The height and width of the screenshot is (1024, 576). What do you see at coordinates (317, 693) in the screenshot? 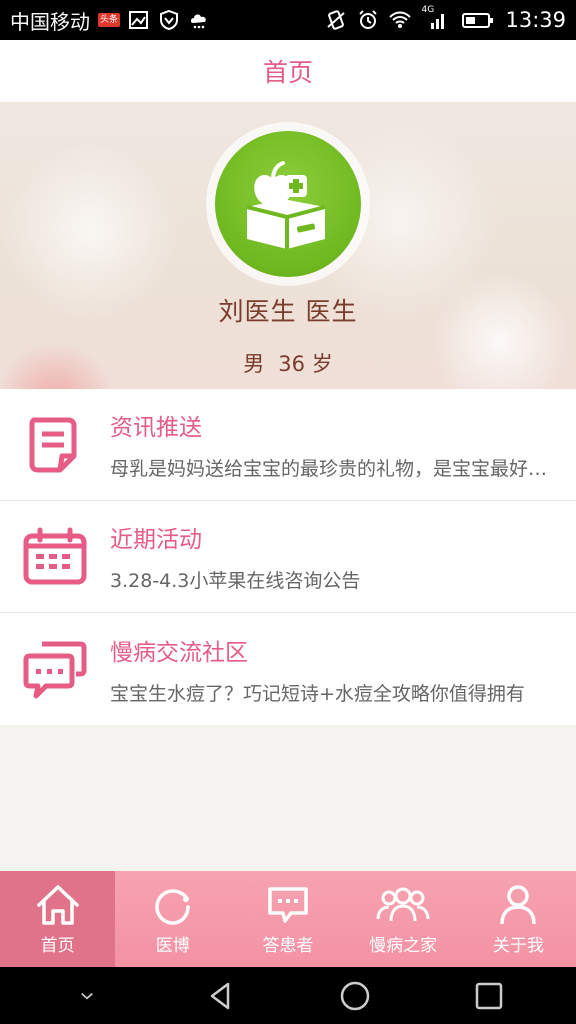
I see `list-item-subtitle: 宝宝生水痘了？巧记短诗+水痘全攻略你值得拥有` at bounding box center [317, 693].